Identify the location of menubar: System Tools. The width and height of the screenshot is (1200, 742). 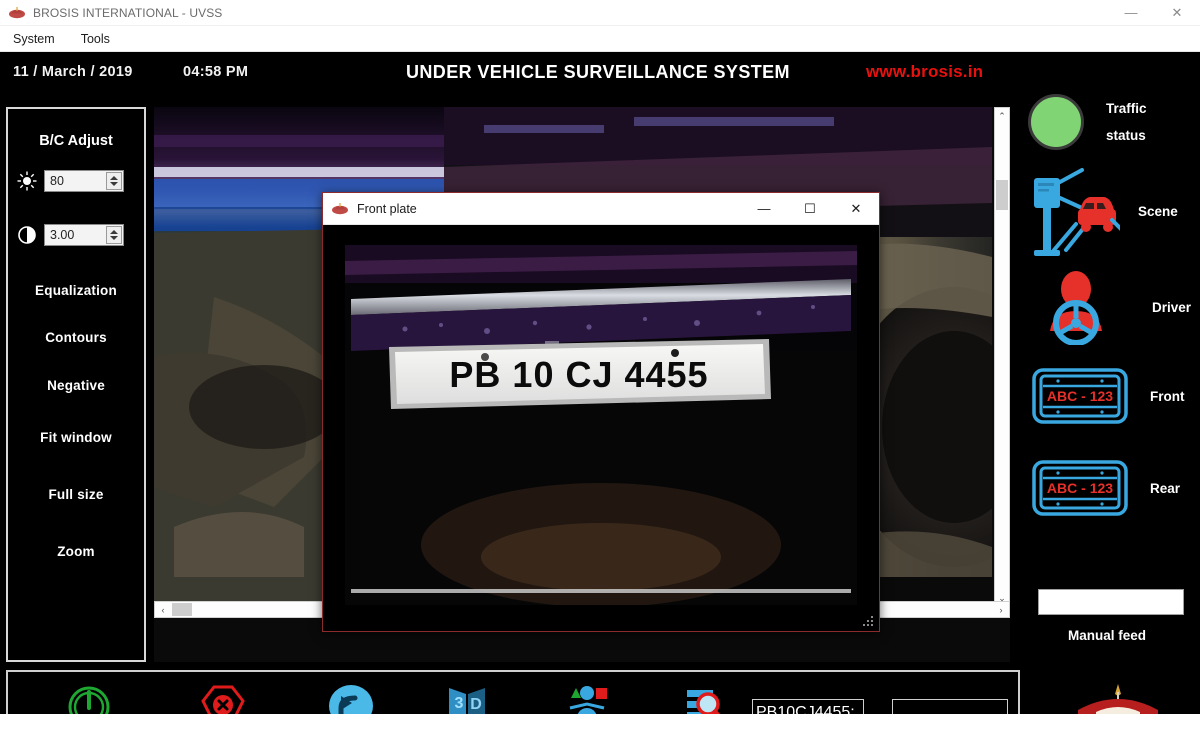
(600, 39).